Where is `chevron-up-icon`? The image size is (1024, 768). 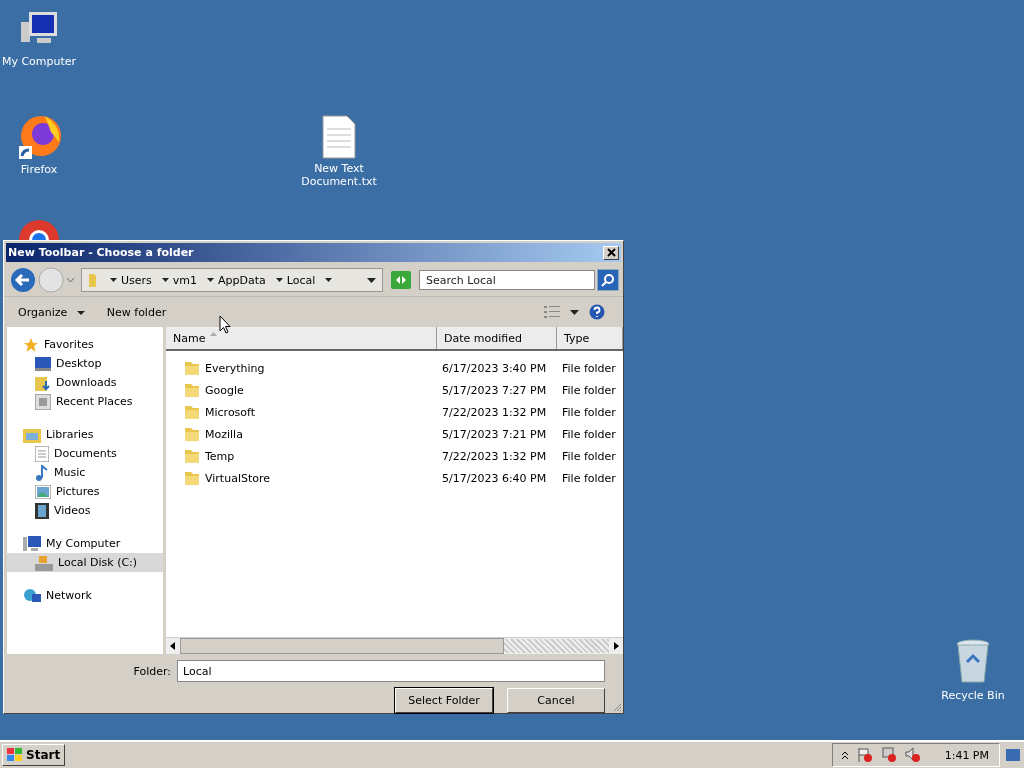 chevron-up-icon is located at coordinates (844, 755).